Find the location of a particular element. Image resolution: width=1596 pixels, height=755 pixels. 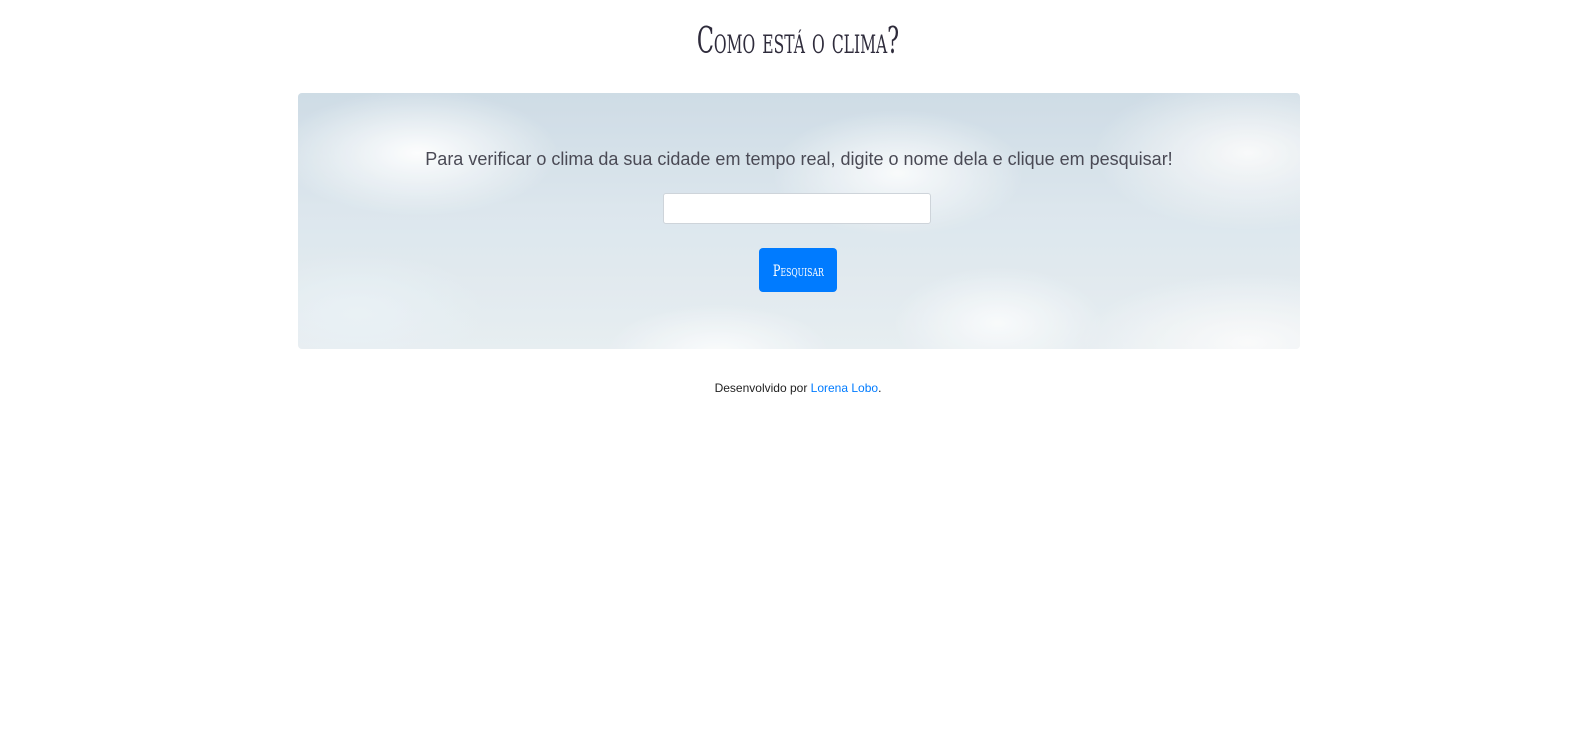

author-link: Lorena Lobo is located at coordinates (844, 388).